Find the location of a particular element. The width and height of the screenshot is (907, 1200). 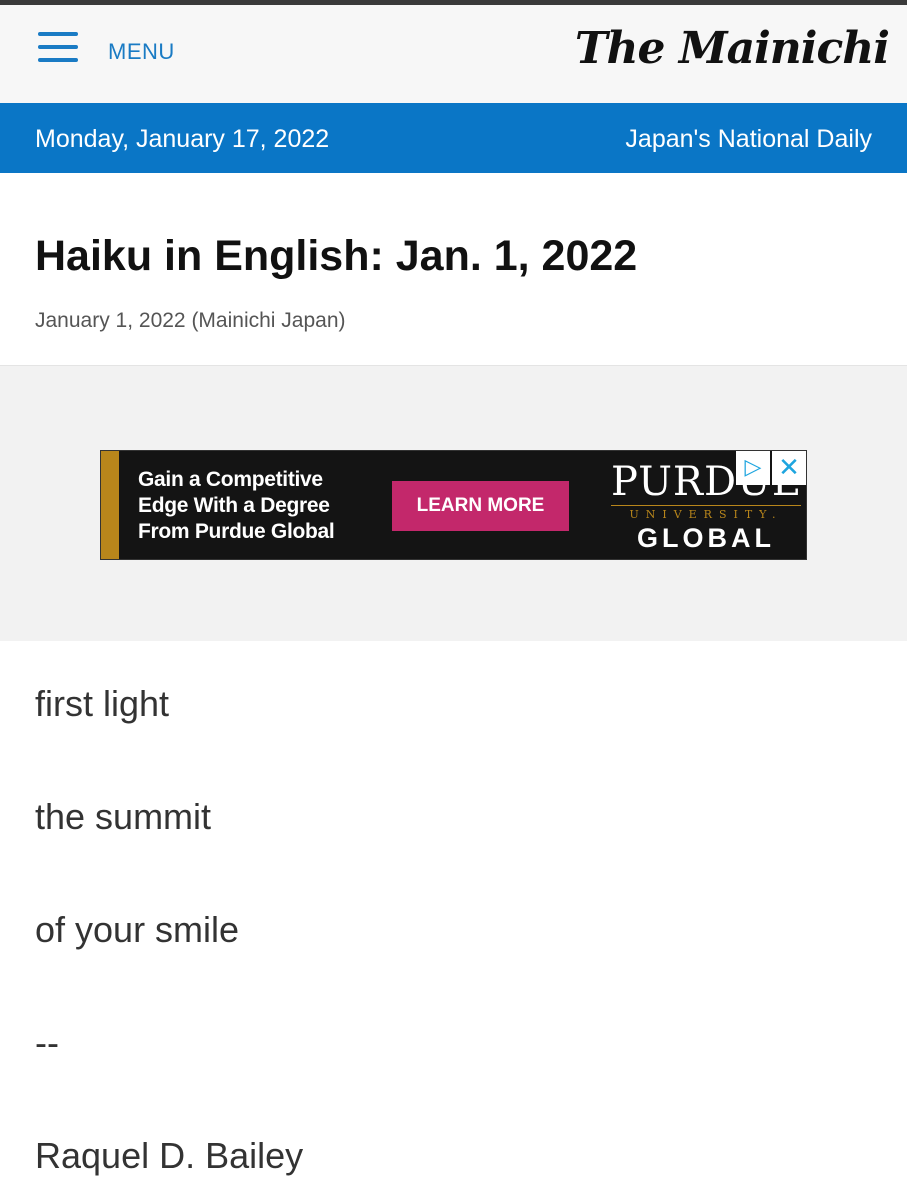

obscured-overlay is located at coordinates (548, 1164).